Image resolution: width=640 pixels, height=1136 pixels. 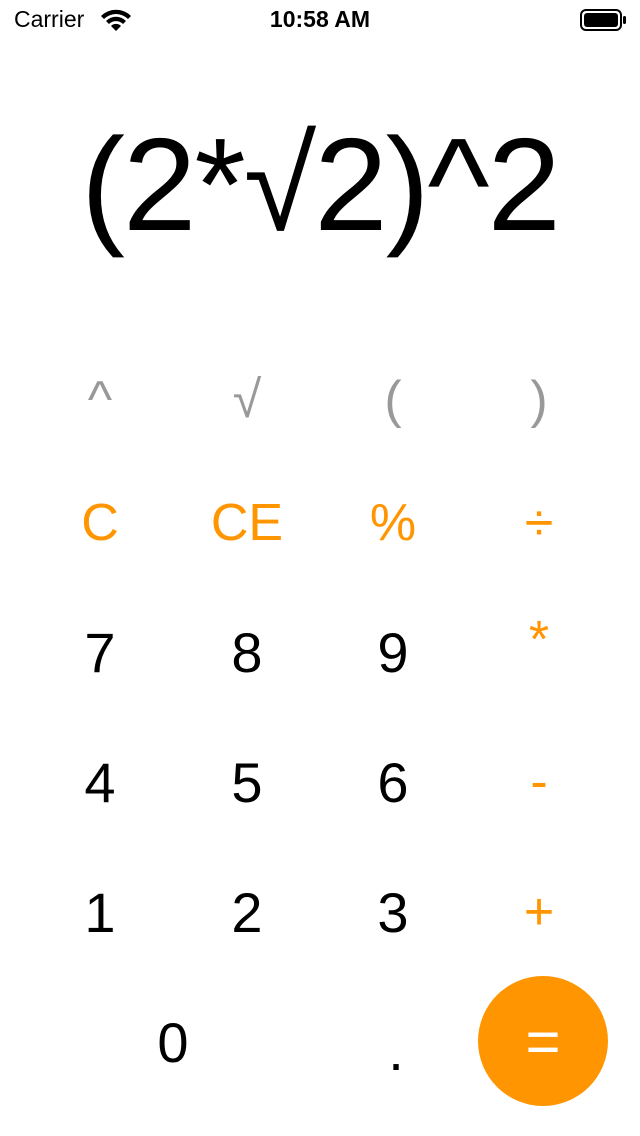 I want to click on equals-label: =, so click(x=543, y=1041).